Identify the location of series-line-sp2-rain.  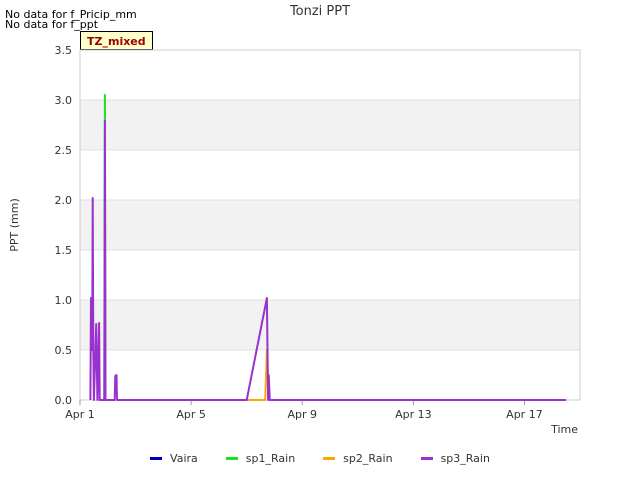
(258, 375).